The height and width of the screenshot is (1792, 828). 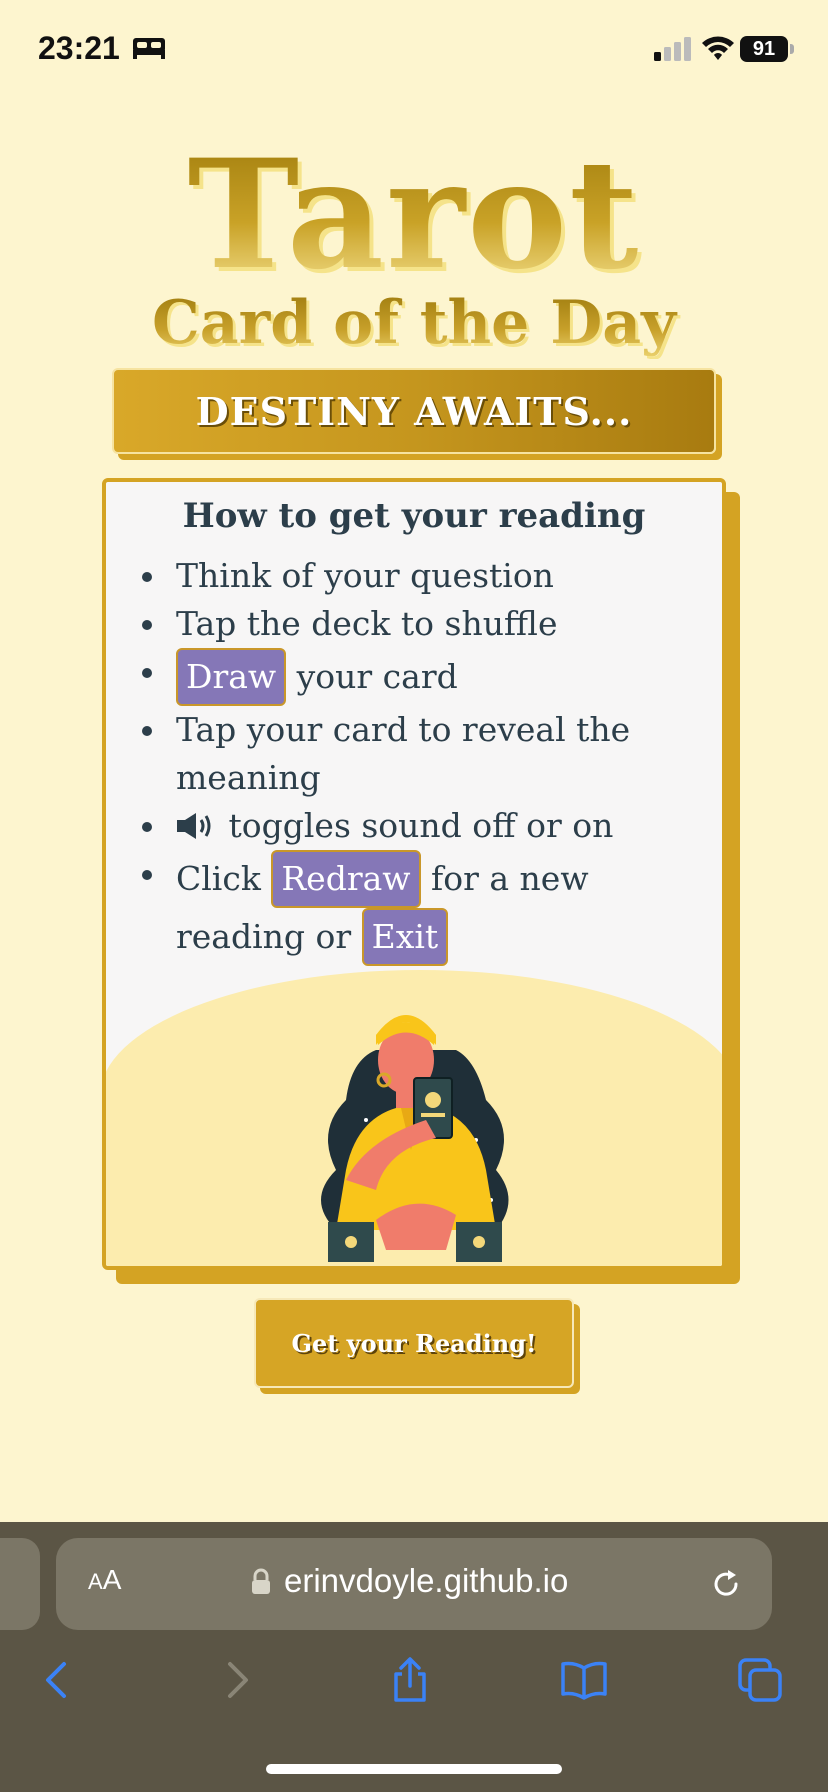 I want to click on get-reading-button: Get your Reading!, so click(x=414, y=1343).